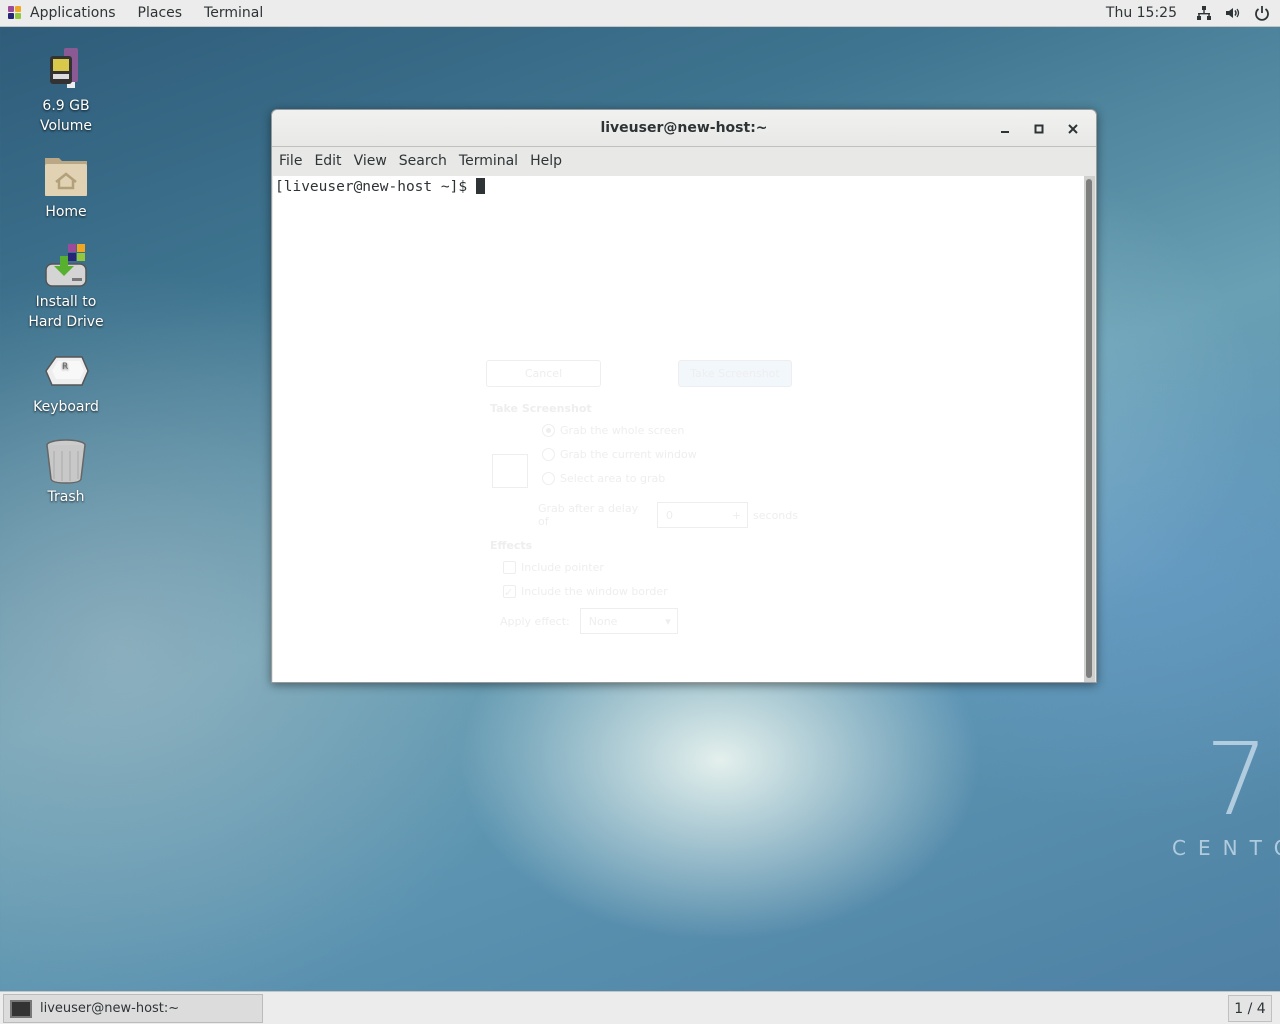 Image resolution: width=1280 pixels, height=1024 pixels. I want to click on taskbar-item-label: liveuser@new-host:~, so click(110, 1008).